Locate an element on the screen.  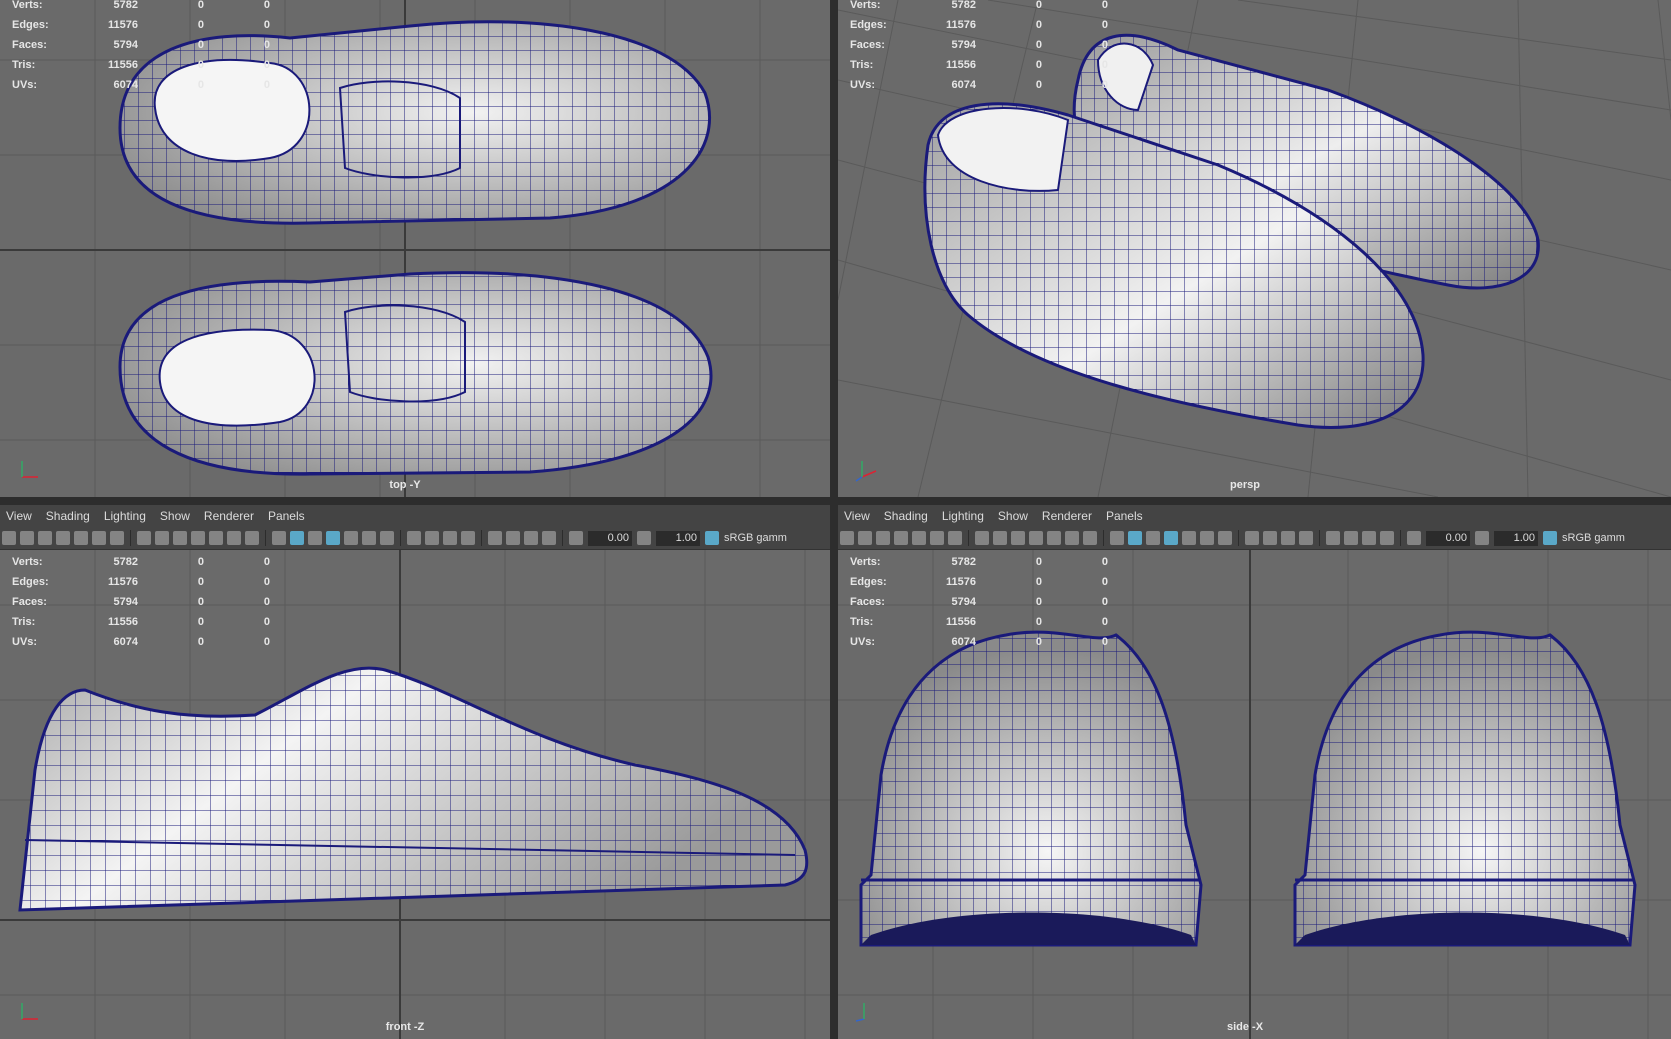
pane-divider-horizontal is located at coordinates (835, 501).